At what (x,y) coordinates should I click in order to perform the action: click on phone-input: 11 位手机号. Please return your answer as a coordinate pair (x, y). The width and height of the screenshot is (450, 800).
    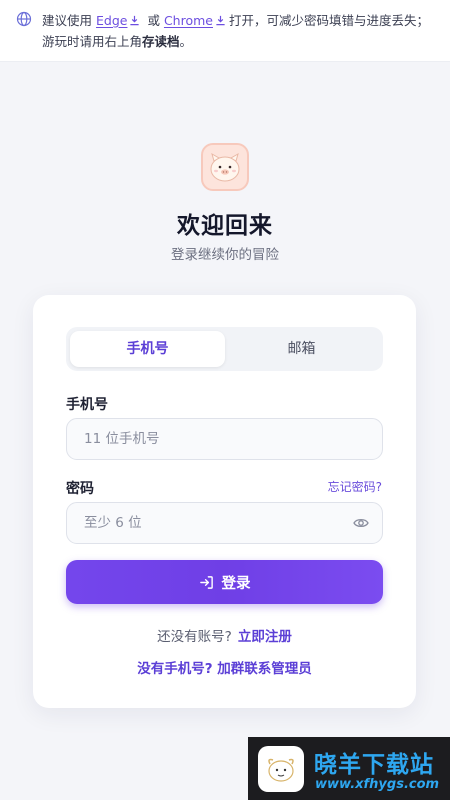
    Looking at the image, I should click on (224, 439).